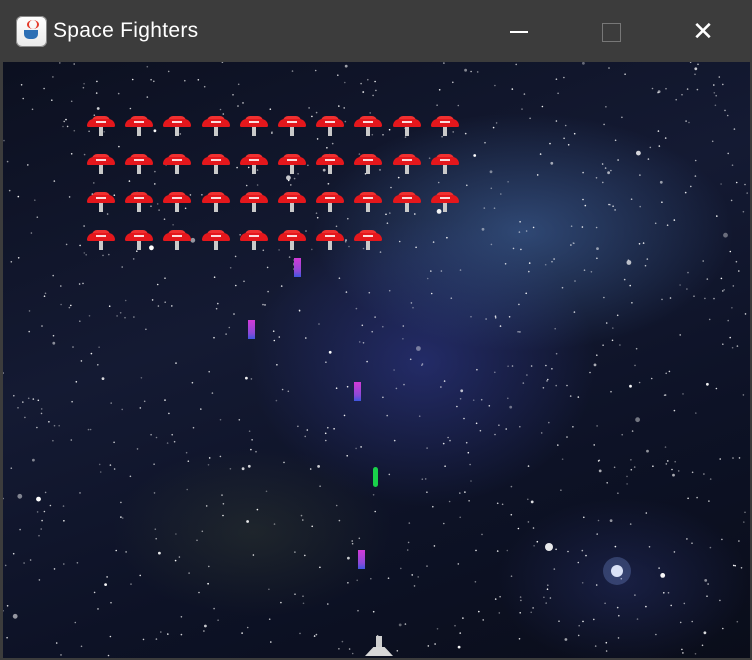  I want to click on maximize-button, so click(611, 32).